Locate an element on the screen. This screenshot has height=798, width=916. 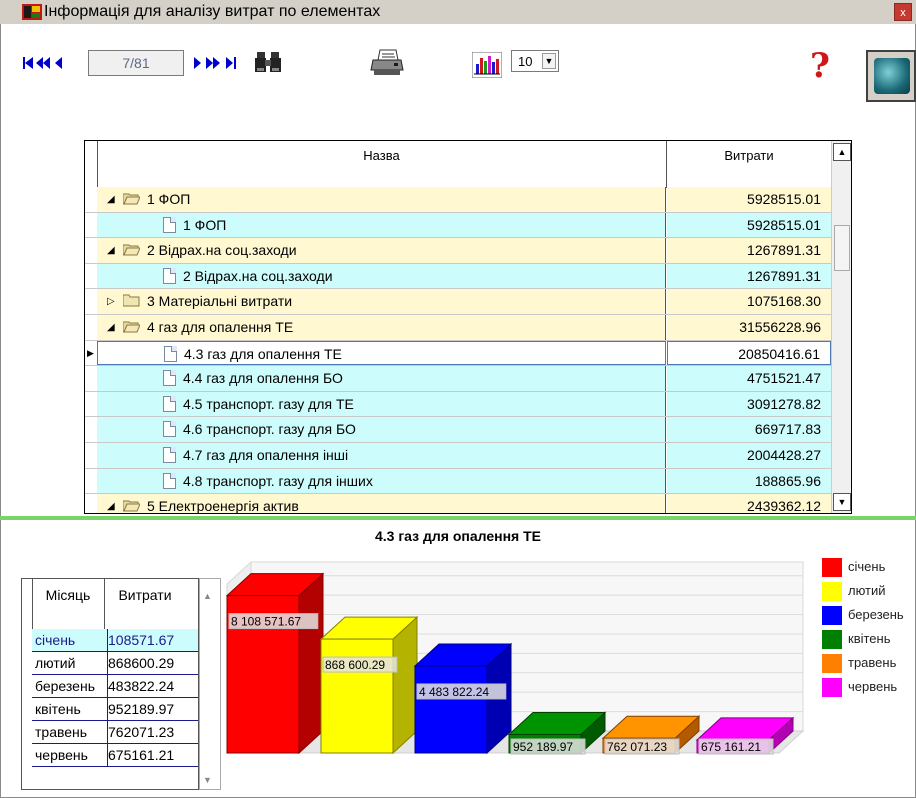
cost-cell: 188865.96 is located at coordinates (749, 481).